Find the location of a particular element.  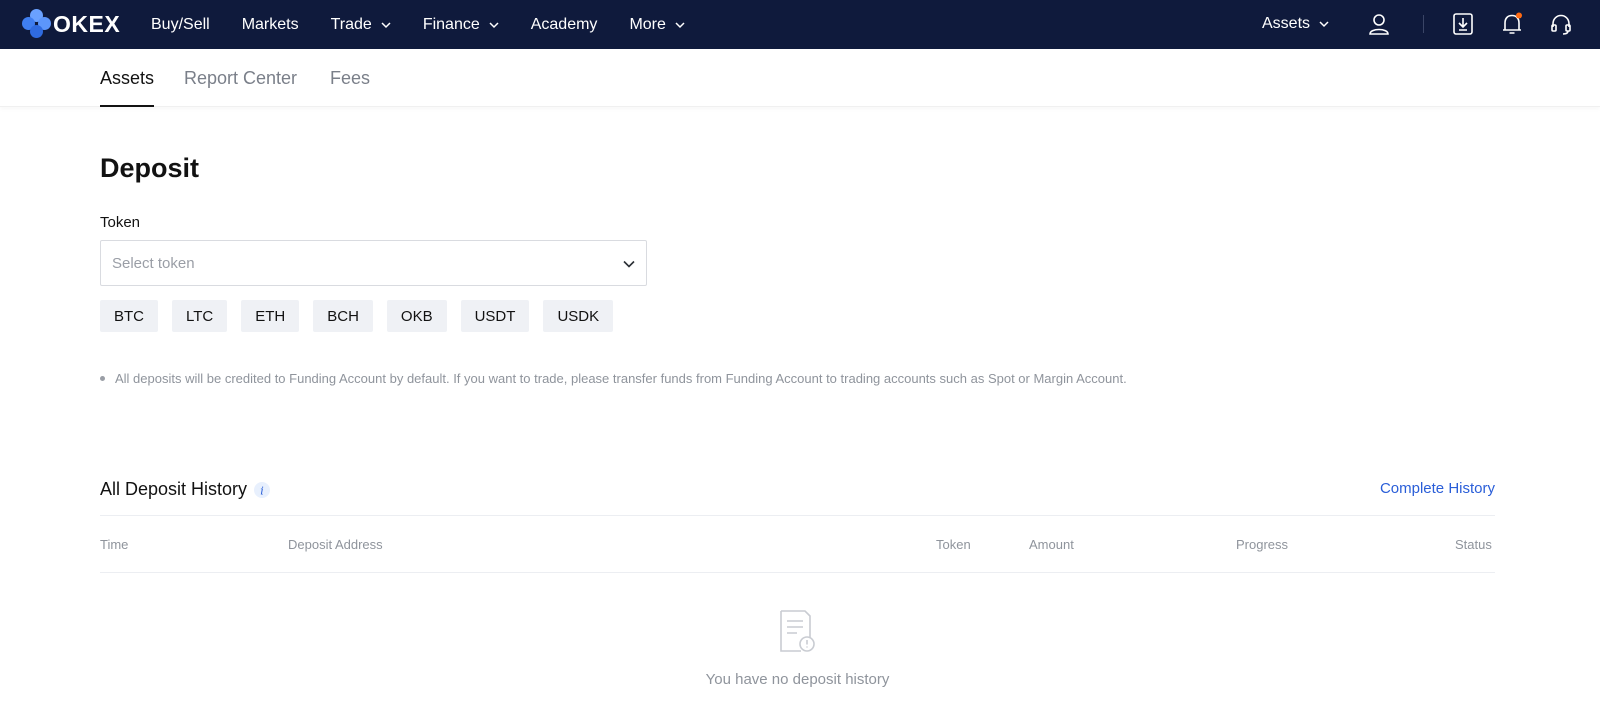

empty-document-icon is located at coordinates (797, 631).